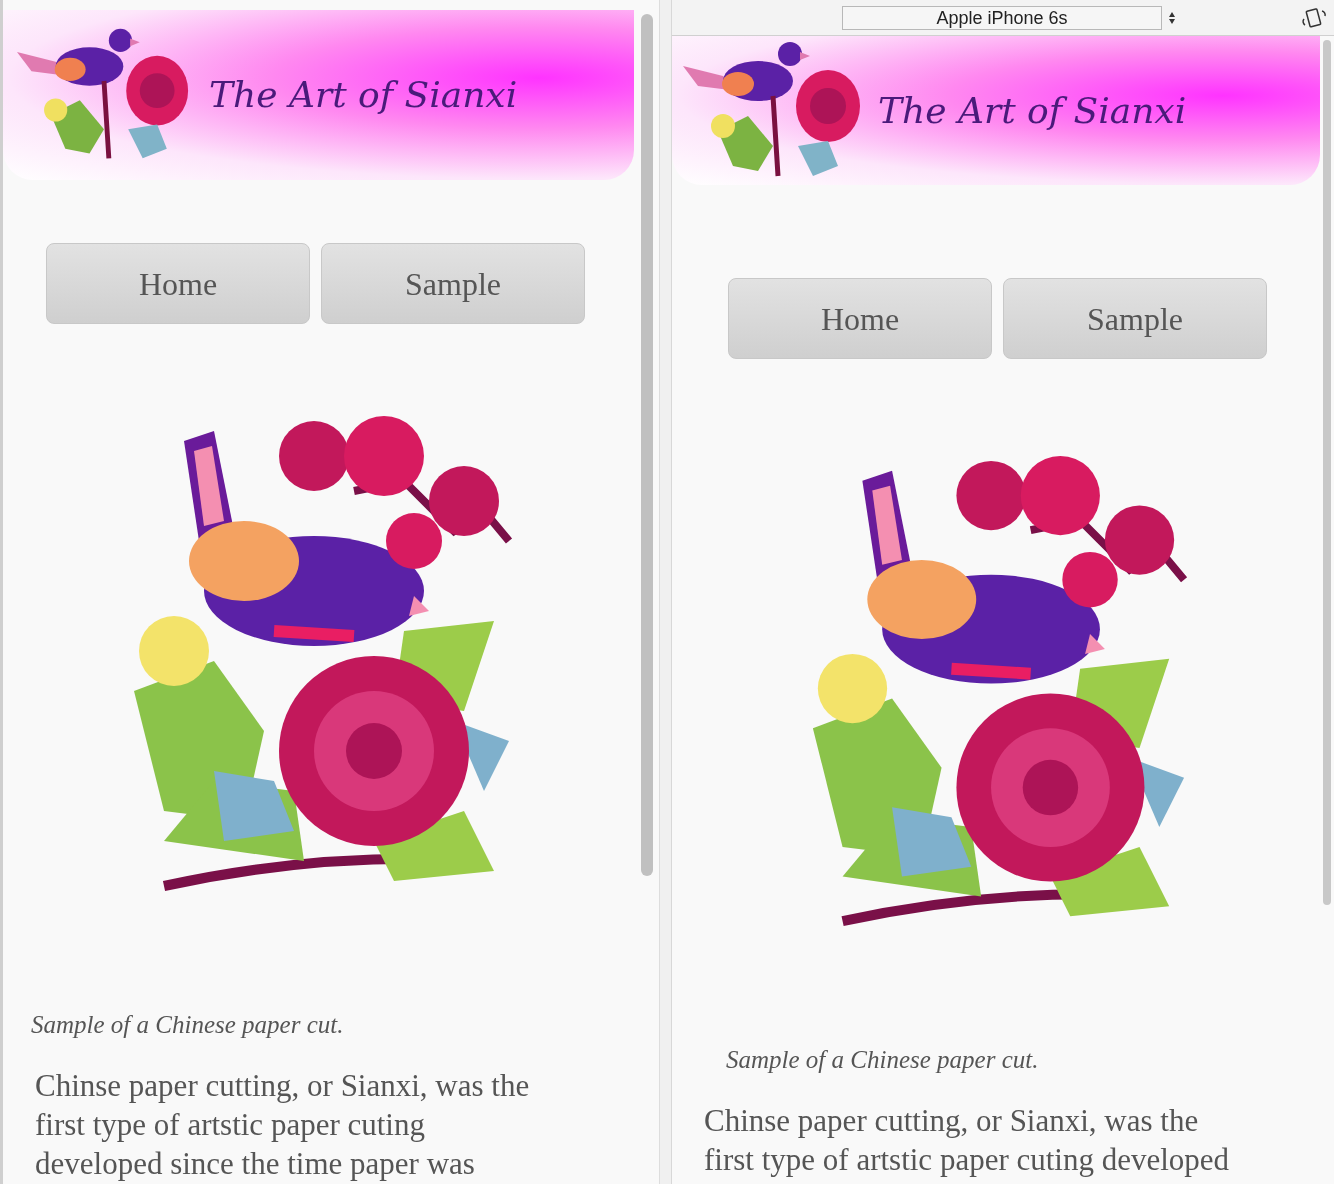 The width and height of the screenshot is (1336, 1184). Describe the element at coordinates (1002, 17) in the screenshot. I see `device-select: Apple iPhone 6s` at that location.